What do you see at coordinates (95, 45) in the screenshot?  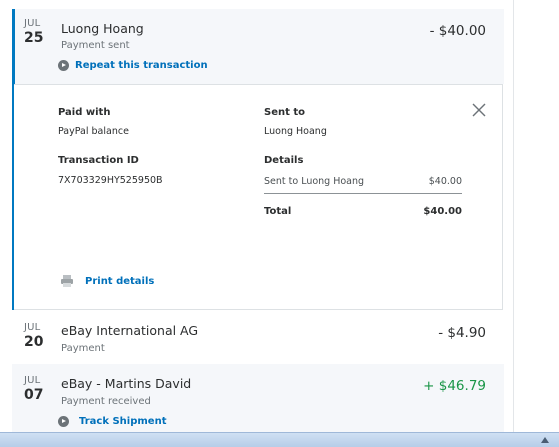 I see `transaction-status: Payment sent` at bounding box center [95, 45].